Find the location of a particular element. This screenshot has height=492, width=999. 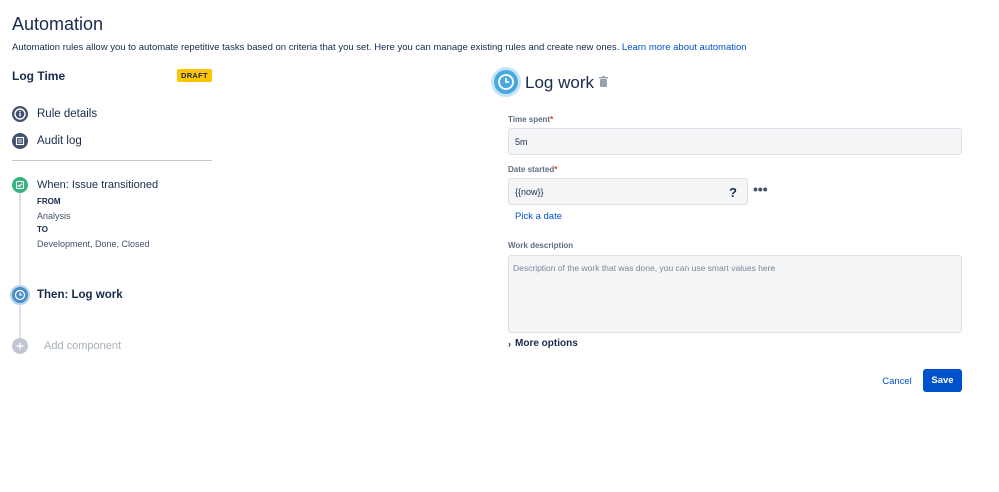

date-started-label: Date started* is located at coordinates (532, 169).